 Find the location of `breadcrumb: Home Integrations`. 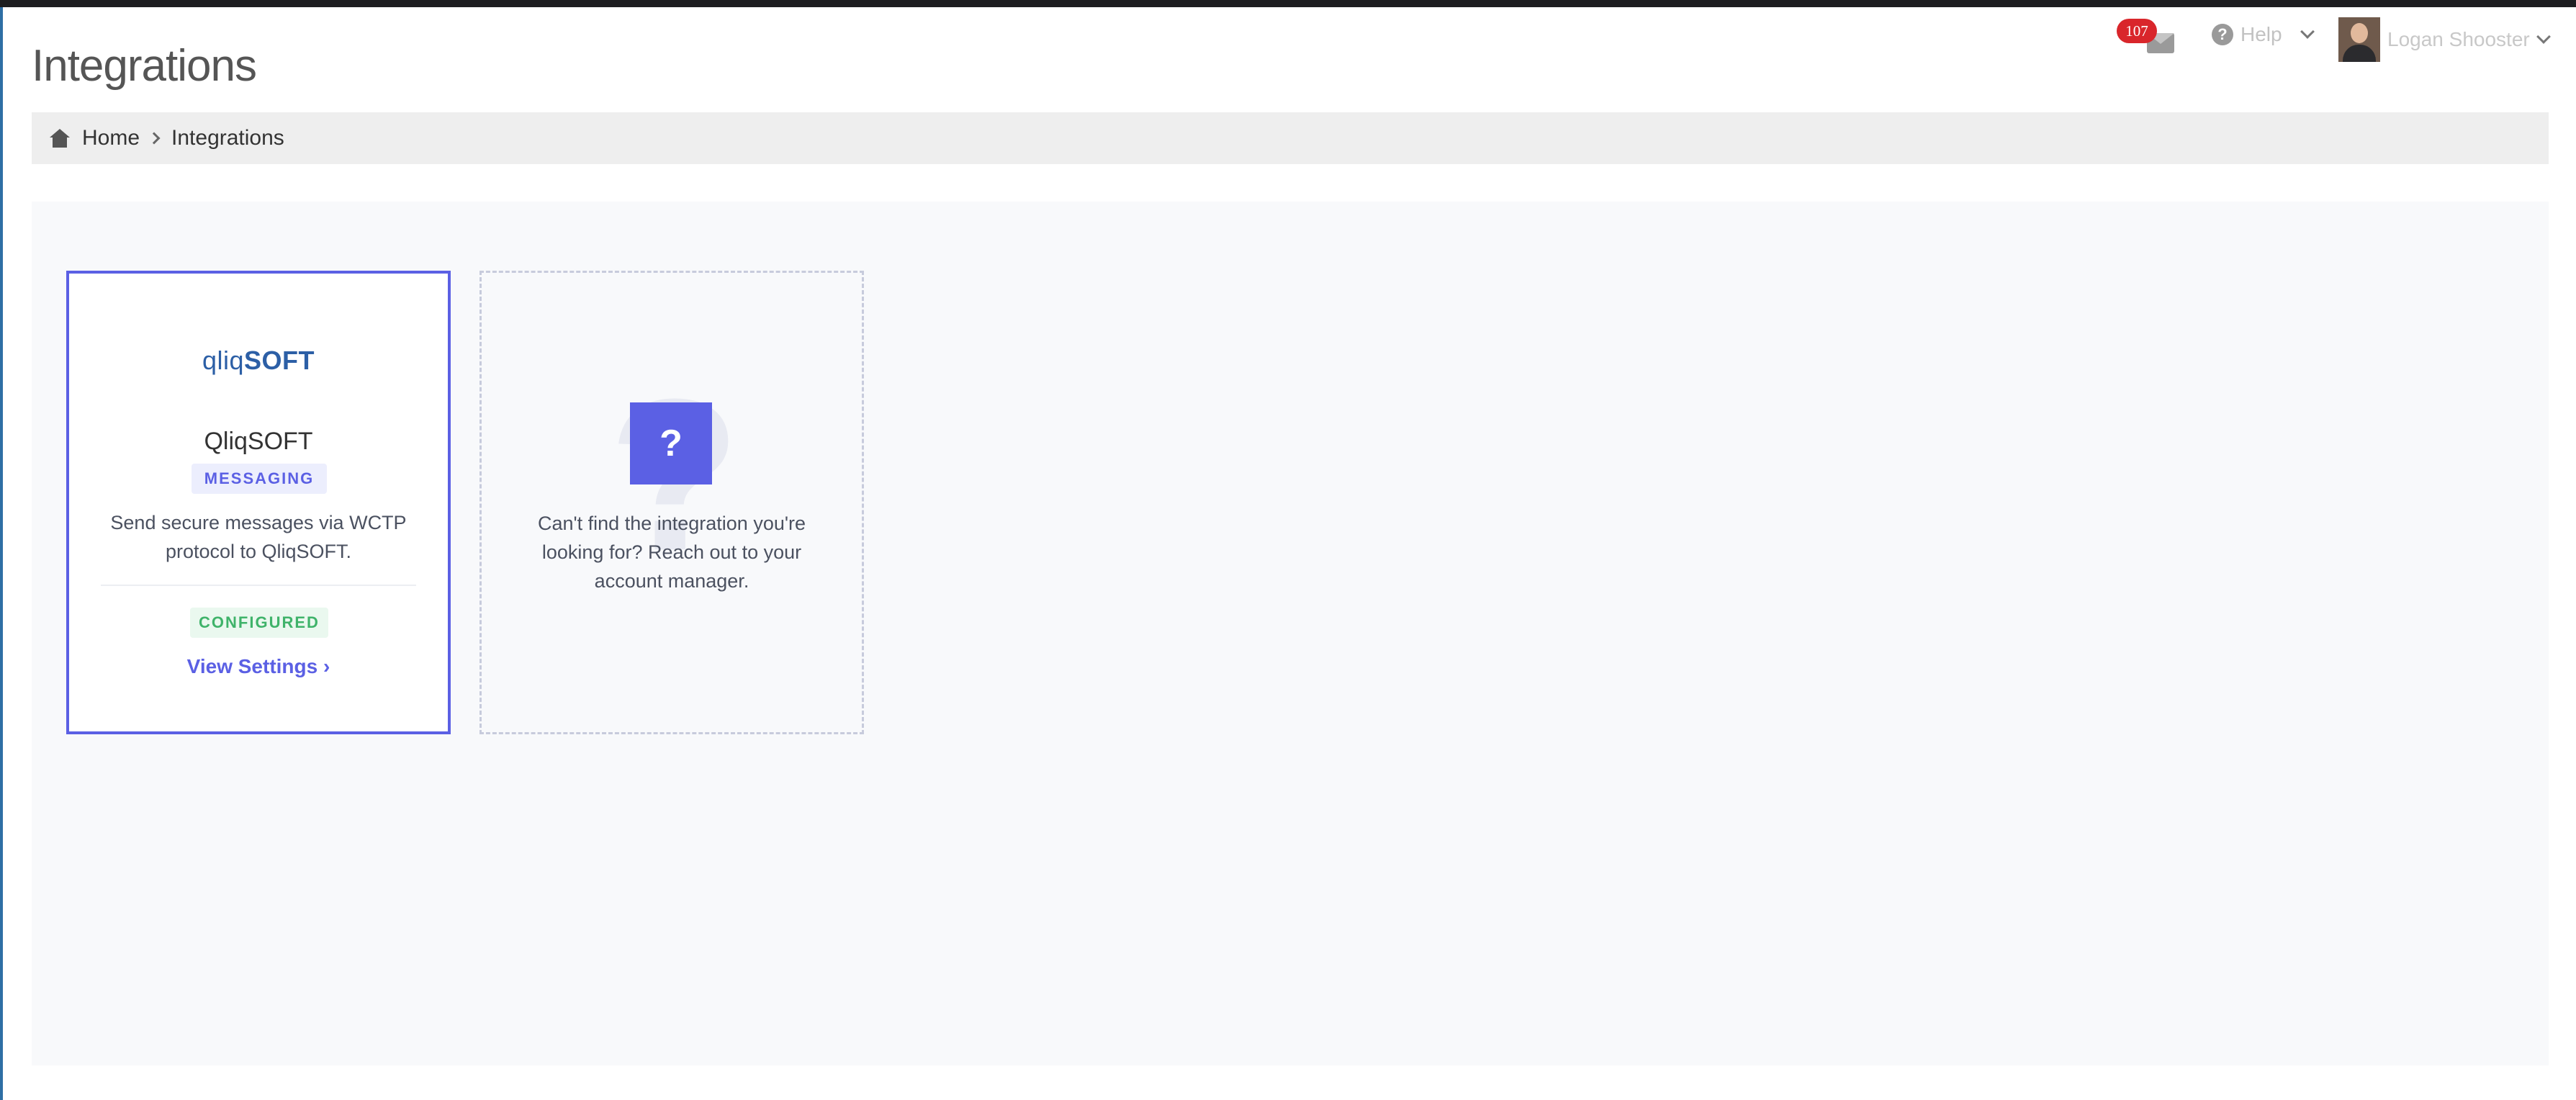

breadcrumb: Home Integrations is located at coordinates (1290, 138).